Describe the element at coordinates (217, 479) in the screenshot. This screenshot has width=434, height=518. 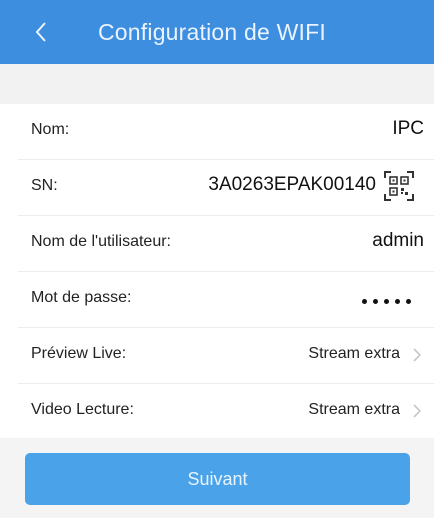
I see `next-button: Suivant` at that location.